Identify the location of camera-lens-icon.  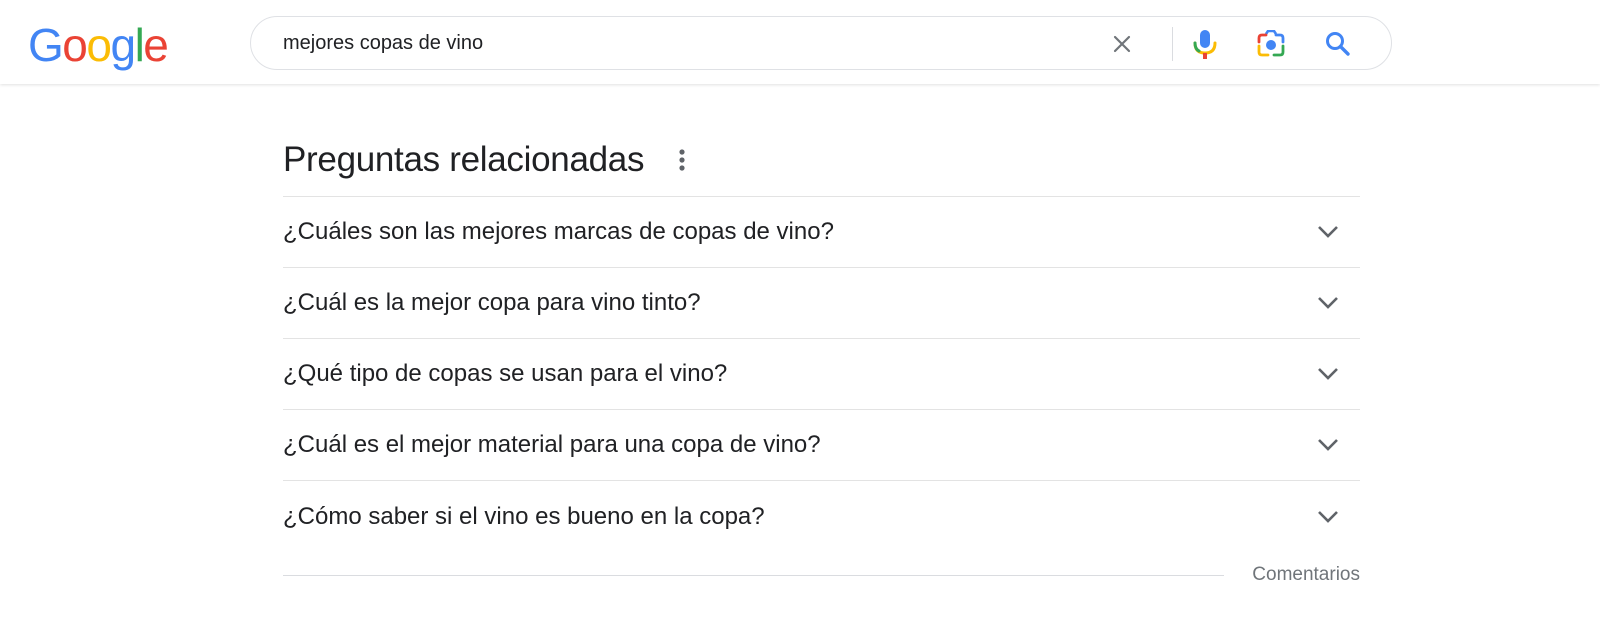
(1271, 43).